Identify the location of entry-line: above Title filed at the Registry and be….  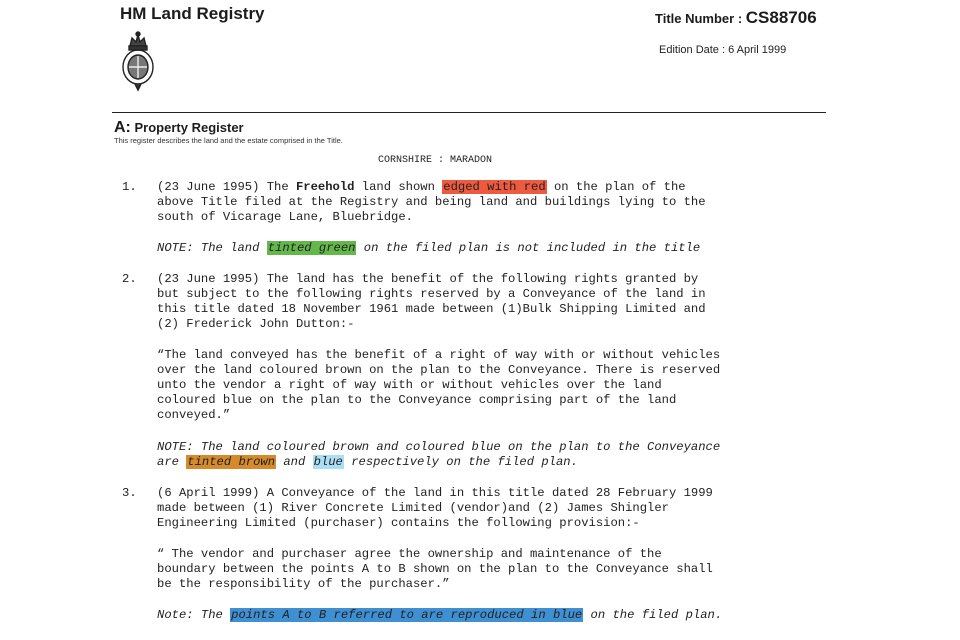
(431, 202).